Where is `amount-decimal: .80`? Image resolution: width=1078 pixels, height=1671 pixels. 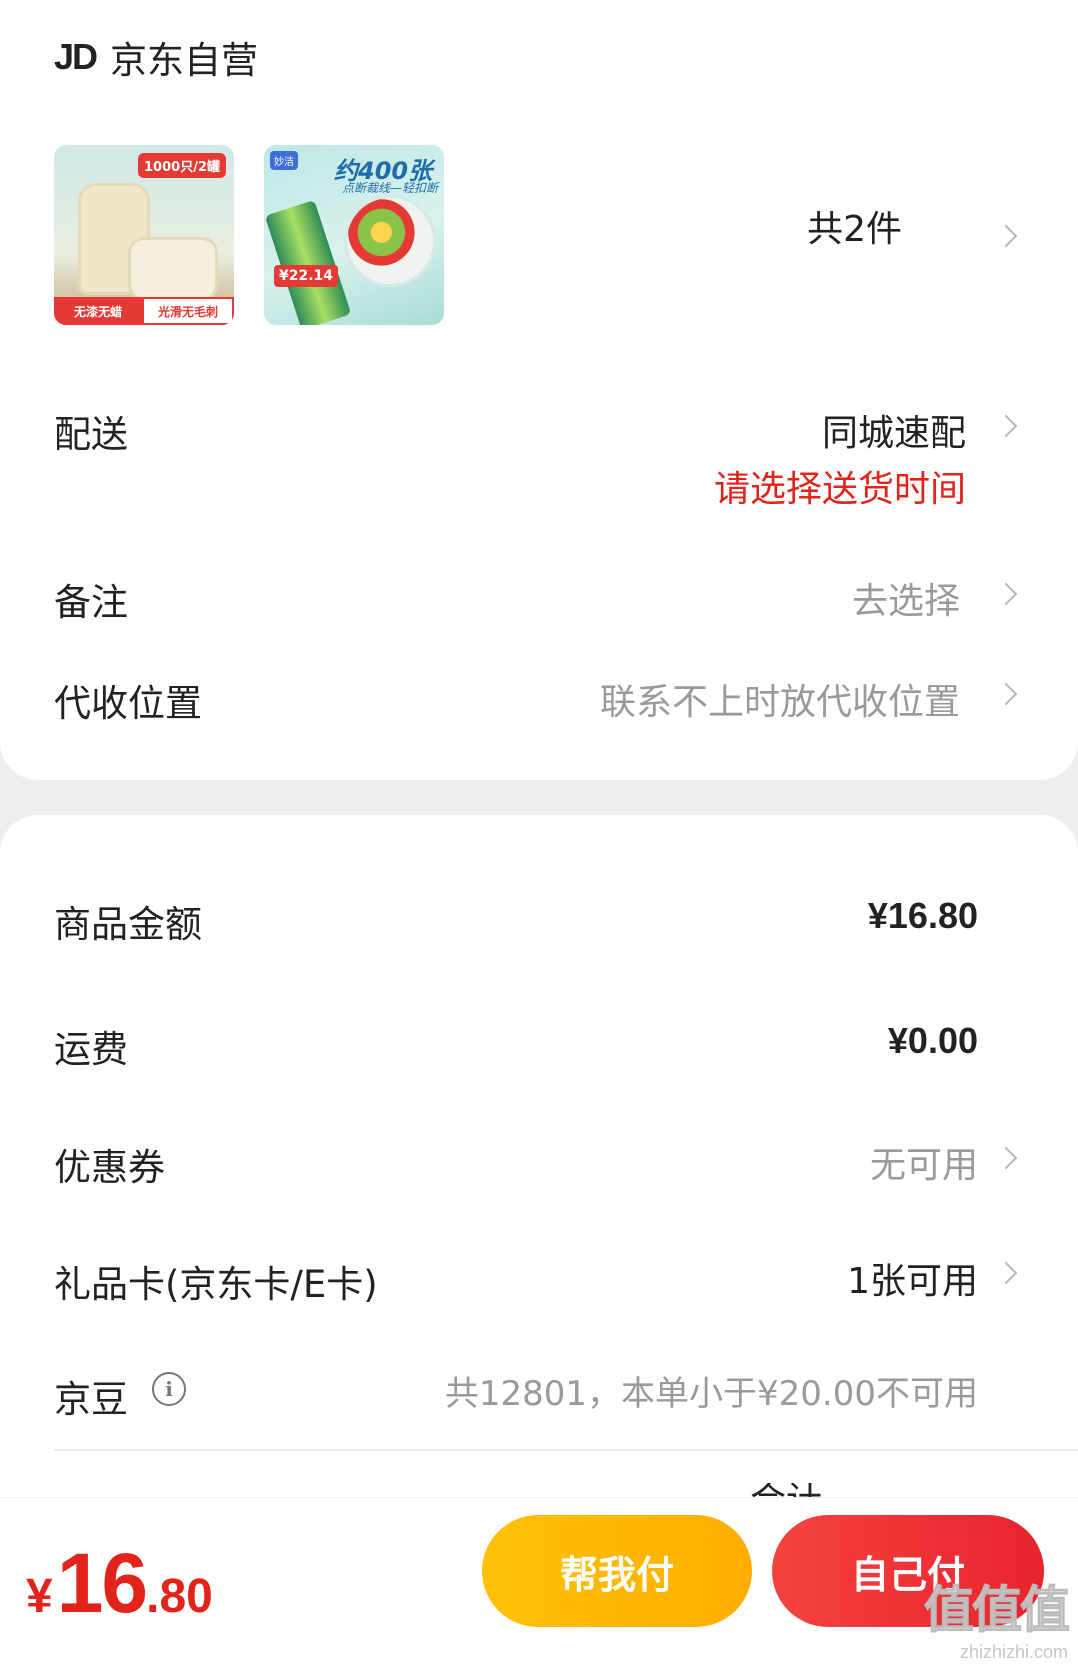 amount-decimal: .80 is located at coordinates (179, 1596).